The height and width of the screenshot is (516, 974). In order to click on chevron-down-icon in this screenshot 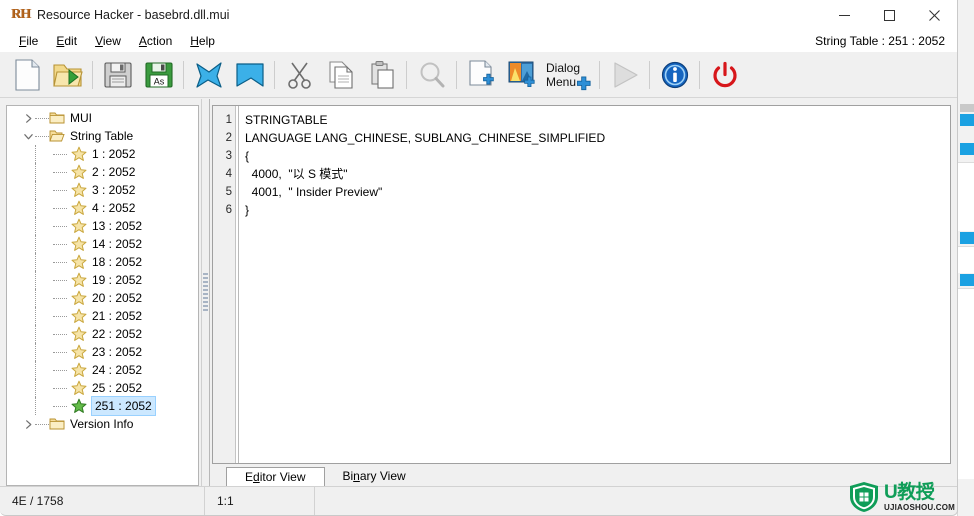, I will do `click(28, 136)`.